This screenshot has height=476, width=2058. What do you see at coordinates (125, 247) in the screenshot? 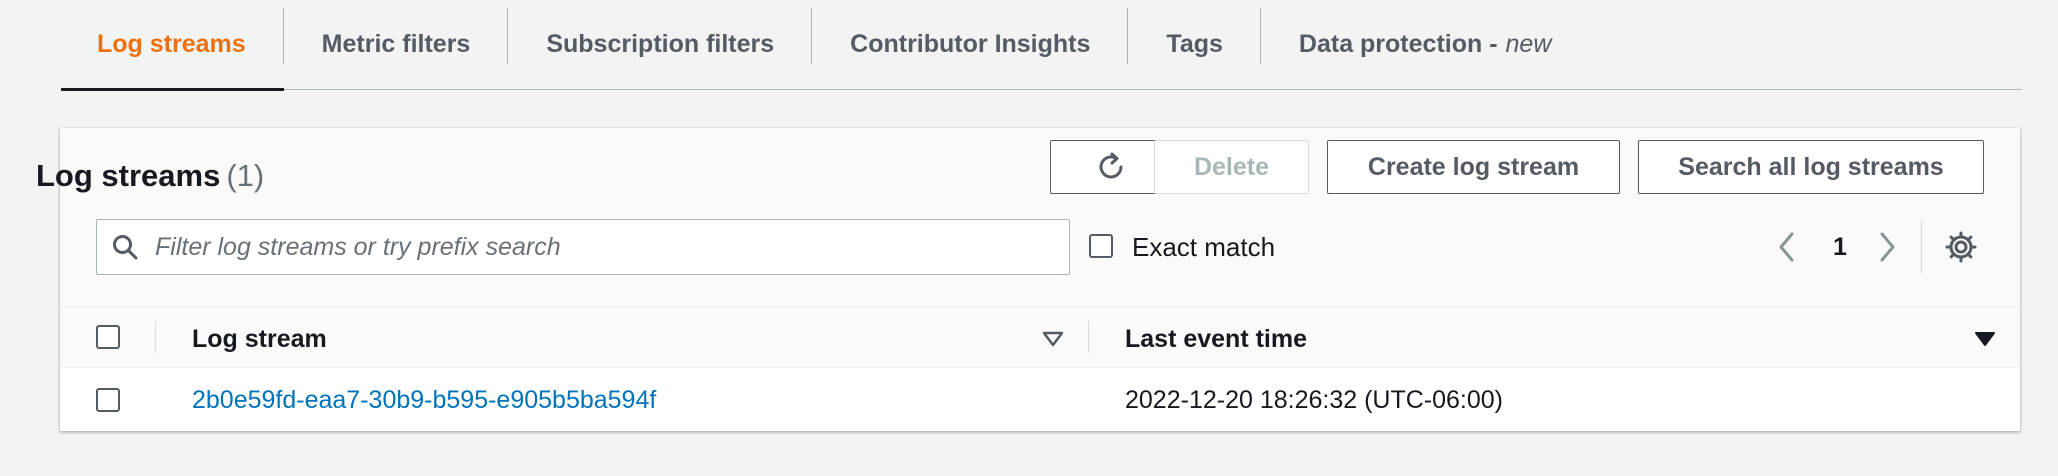
I see `search-icon` at bounding box center [125, 247].